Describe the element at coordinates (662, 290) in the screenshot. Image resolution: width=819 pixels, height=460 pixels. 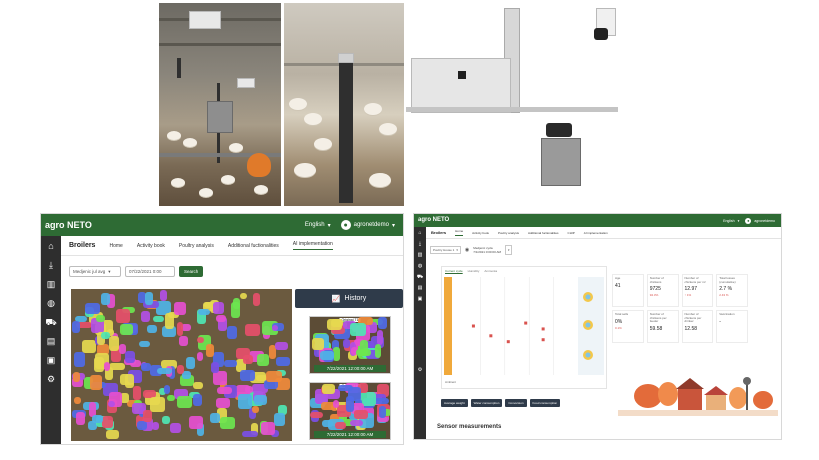
I see `stat-card: Number of chickens 9725 94.3%` at that location.